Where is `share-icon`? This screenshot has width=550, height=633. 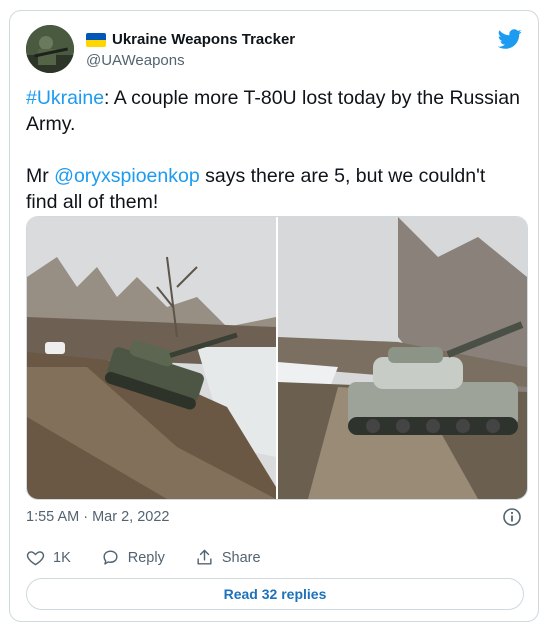 share-icon is located at coordinates (204, 557).